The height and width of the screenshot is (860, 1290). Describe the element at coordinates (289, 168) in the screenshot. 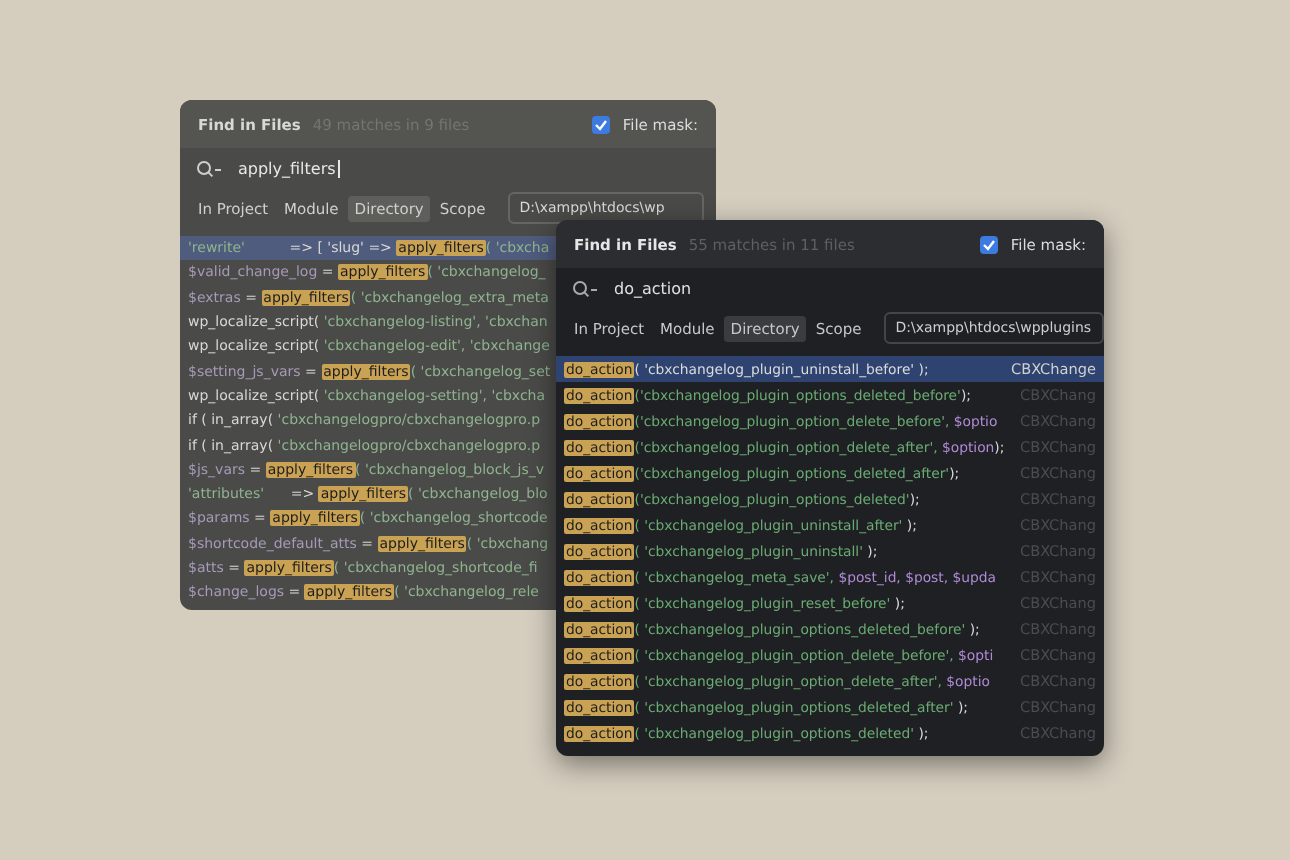

I see `search-field: apply_filters` at that location.